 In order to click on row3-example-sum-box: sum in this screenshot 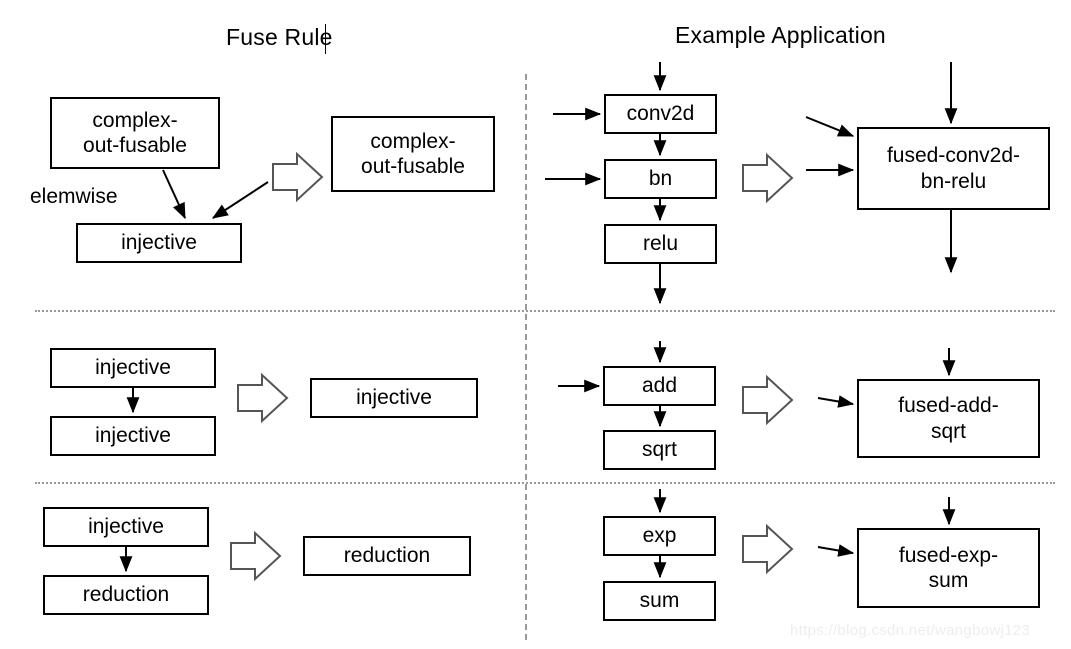, I will do `click(659, 601)`.